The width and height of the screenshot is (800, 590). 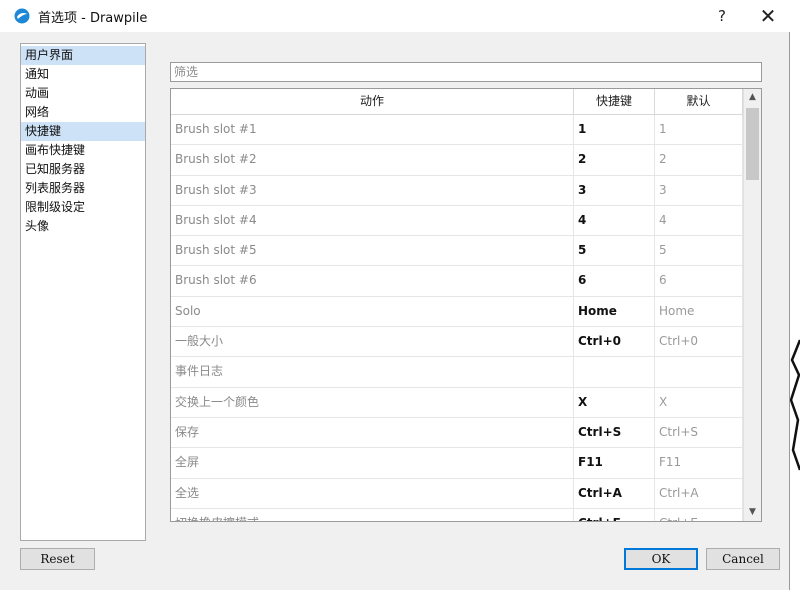 I want to click on scrollbar-thumb, so click(x=752, y=144).